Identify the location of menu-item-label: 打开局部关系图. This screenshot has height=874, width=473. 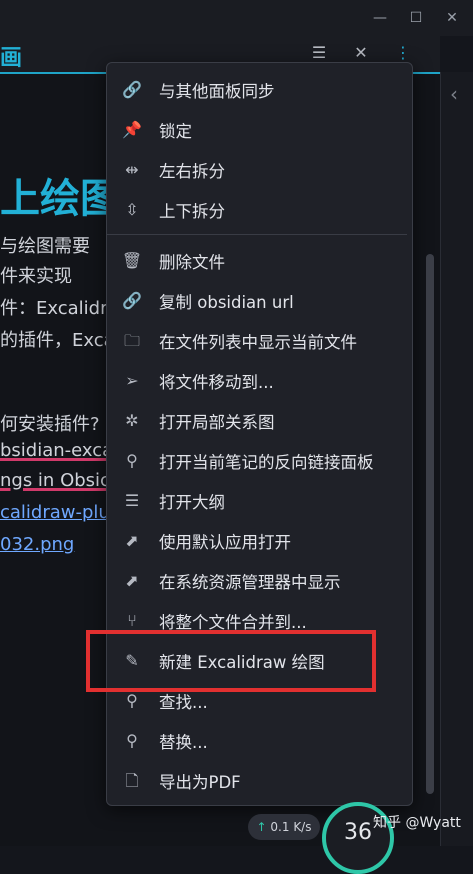
(217, 422).